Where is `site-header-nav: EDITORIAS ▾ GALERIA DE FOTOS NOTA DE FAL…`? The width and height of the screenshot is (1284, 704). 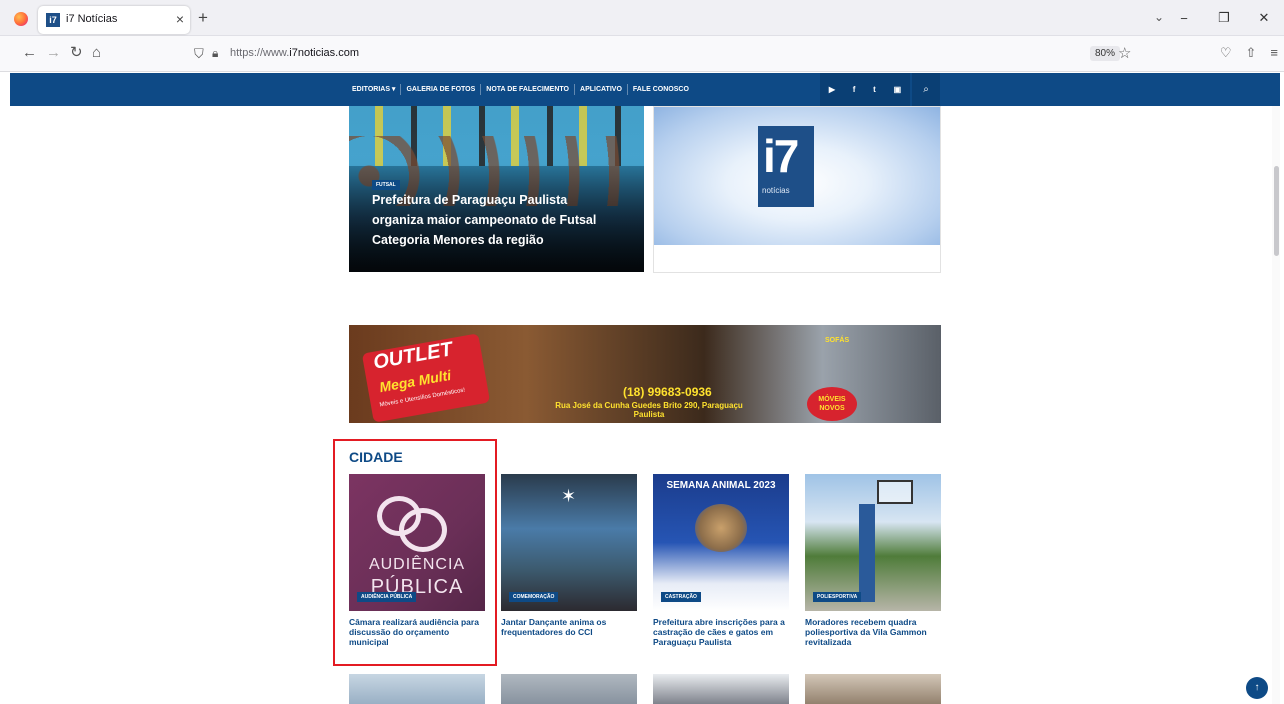
site-header-nav: EDITORIAS ▾ GALERIA DE FOTOS NOTA DE FAL… is located at coordinates (645, 89).